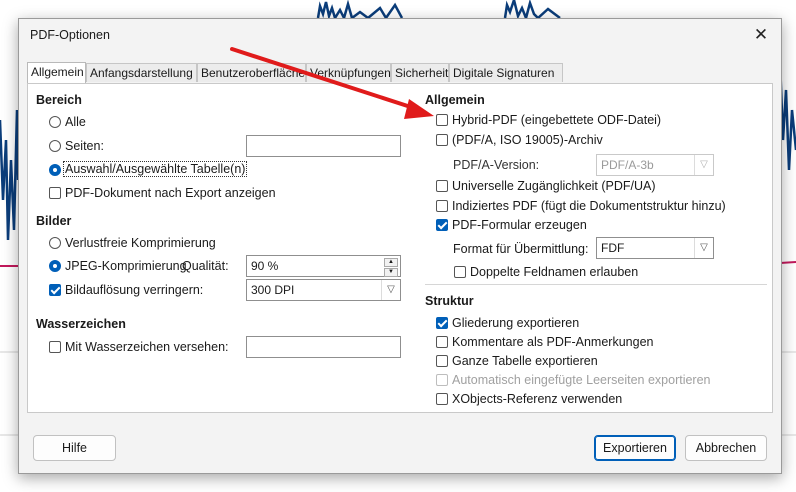 This screenshot has height=492, width=796. What do you see at coordinates (74, 448) in the screenshot?
I see `help-button: Hilfe` at bounding box center [74, 448].